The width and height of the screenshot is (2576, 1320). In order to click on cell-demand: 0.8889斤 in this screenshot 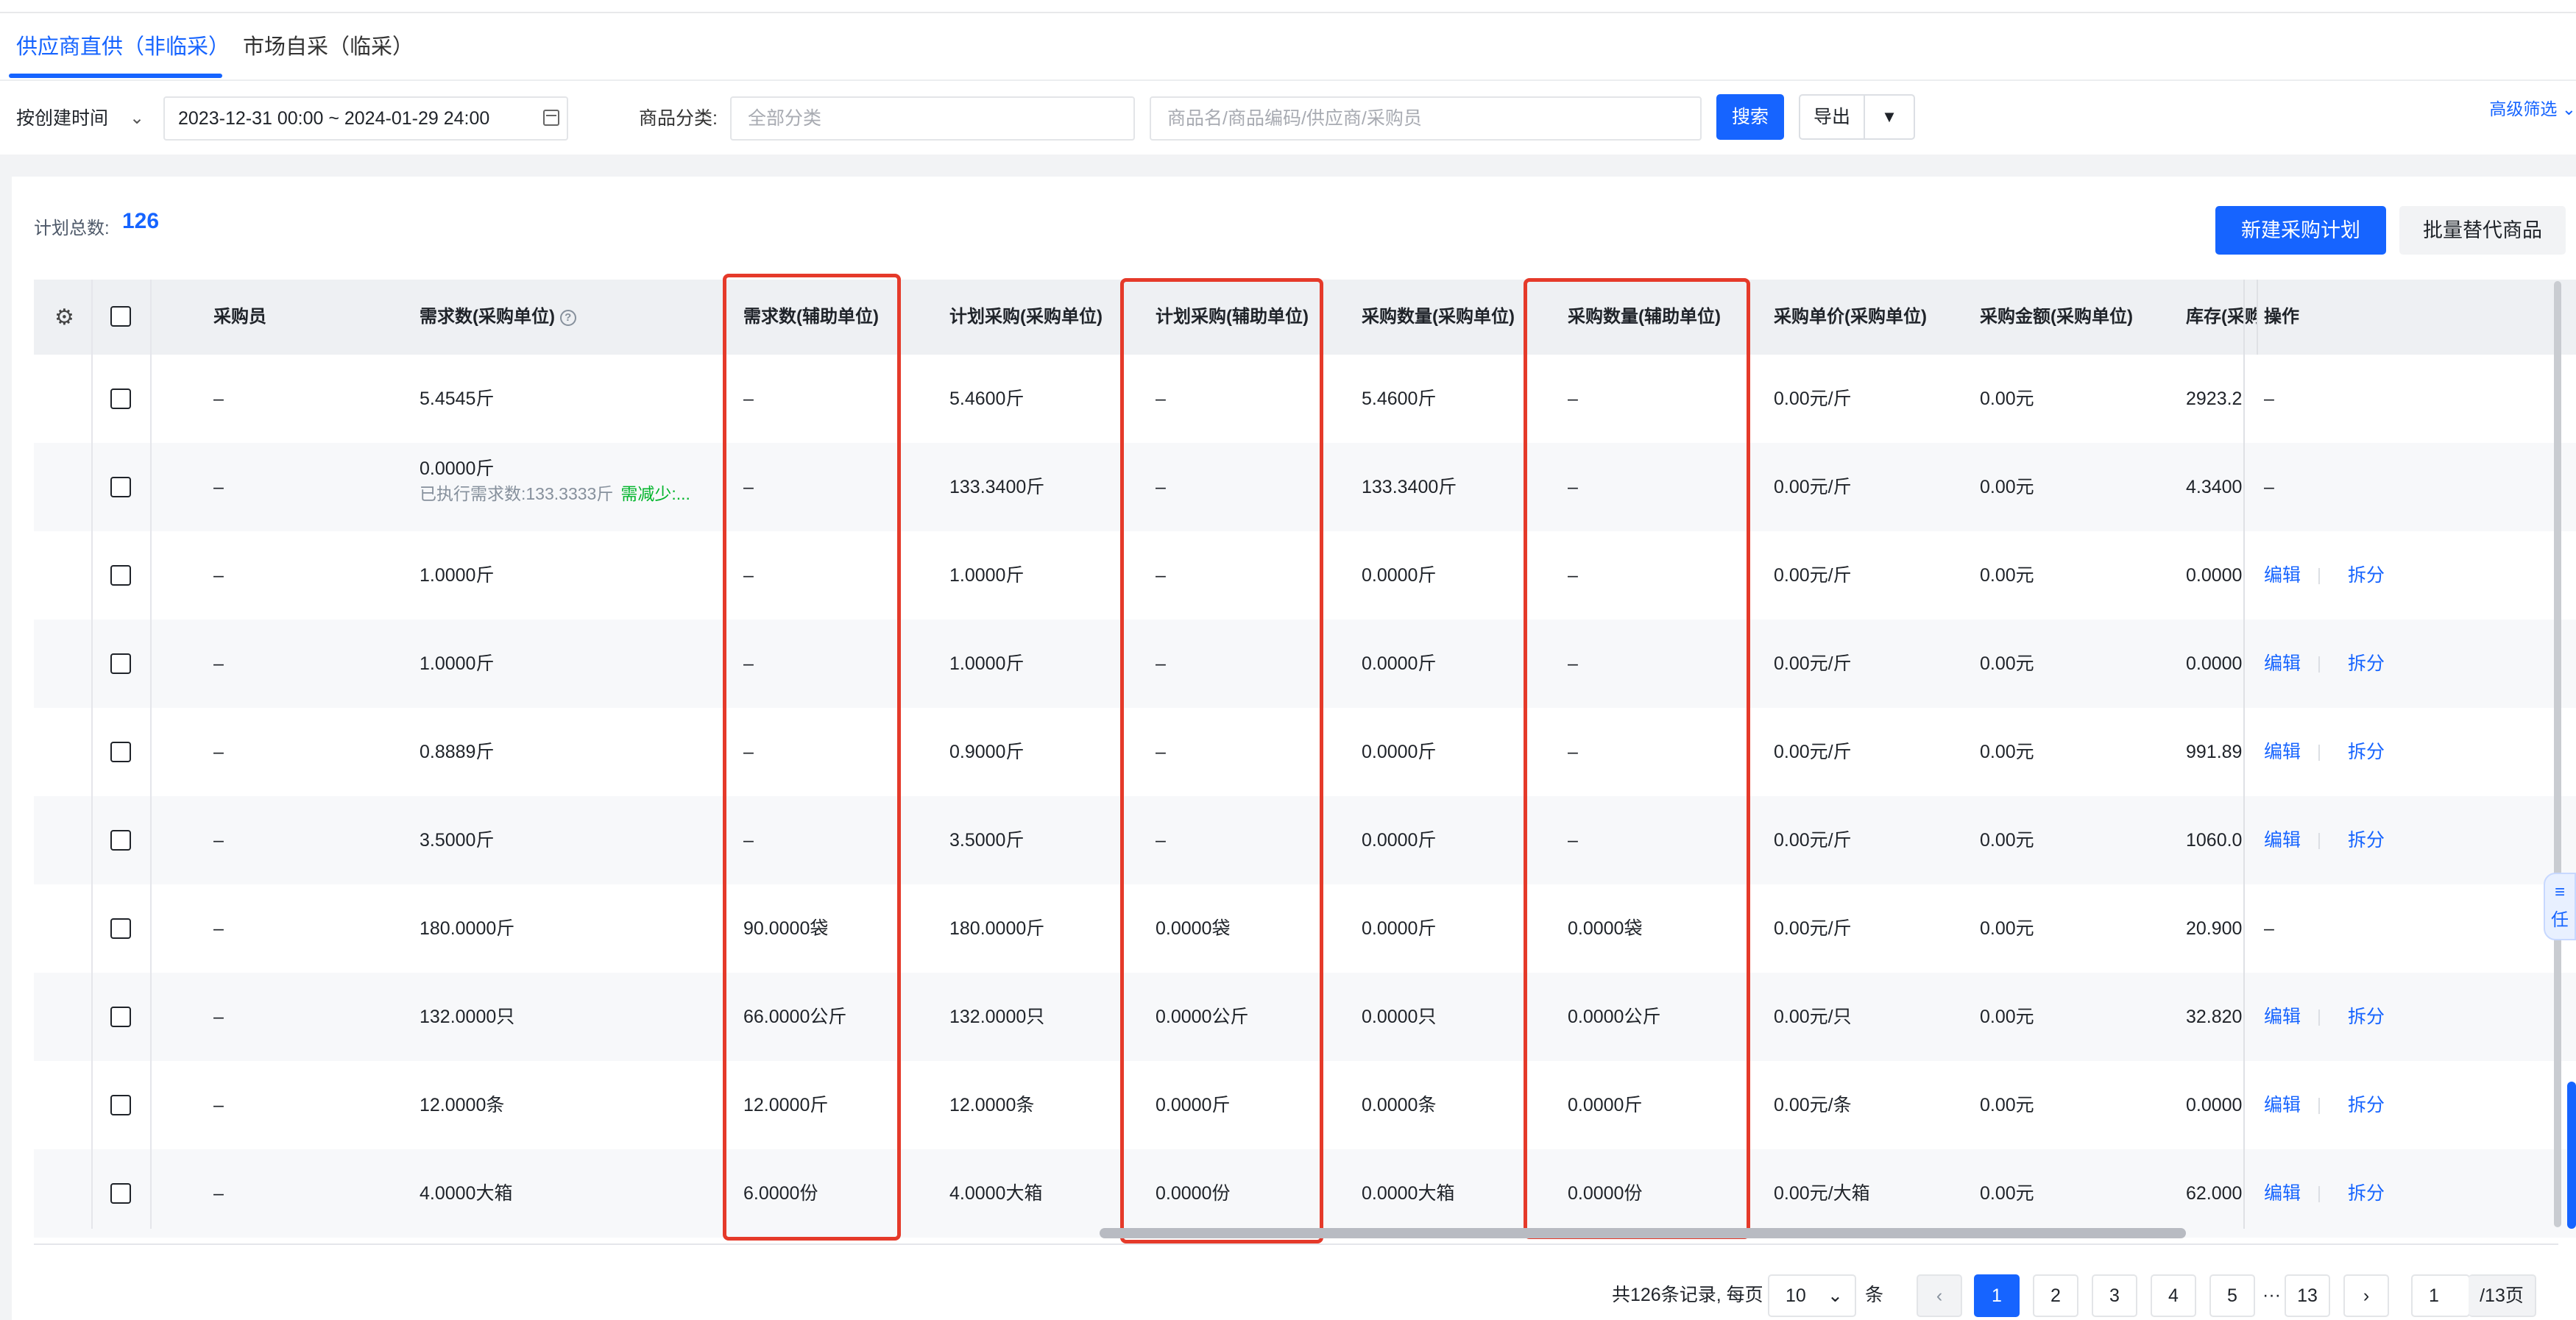, I will do `click(457, 752)`.